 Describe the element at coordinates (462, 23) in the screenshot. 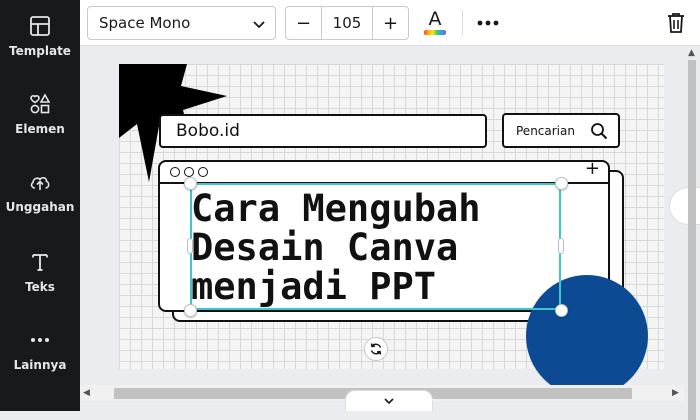

I see `toolbar-divider` at that location.